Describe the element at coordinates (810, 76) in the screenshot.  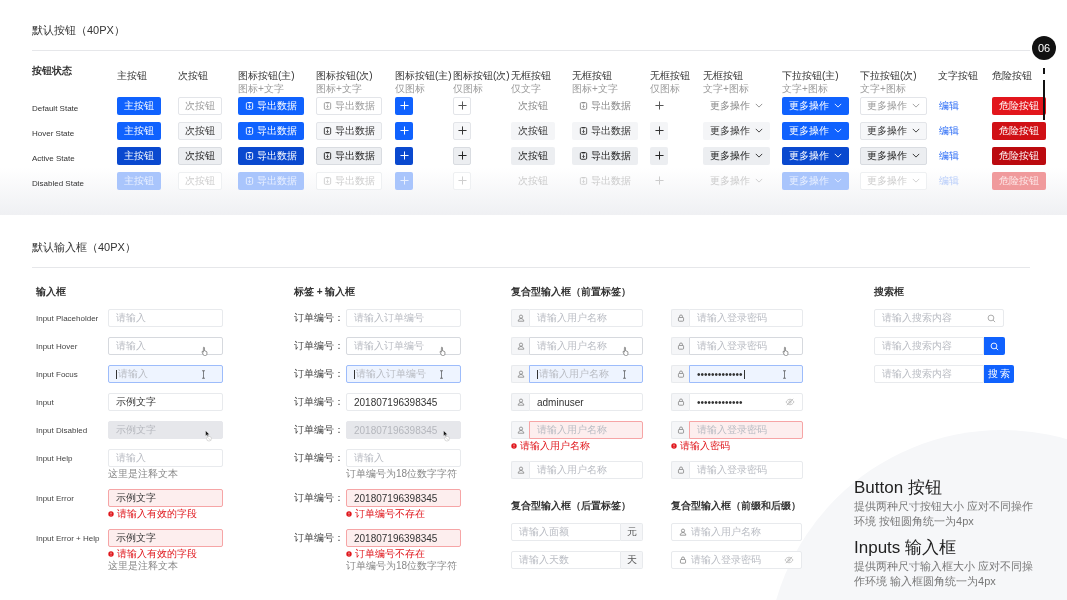
I see `column-header: 下拉按钮(主)` at that location.